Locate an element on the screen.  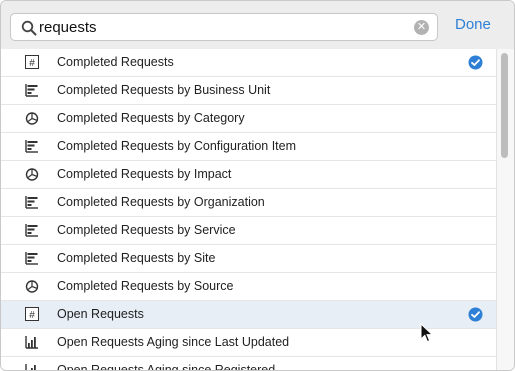
list-item: Completed Requests by Business Unit is located at coordinates (248, 91).